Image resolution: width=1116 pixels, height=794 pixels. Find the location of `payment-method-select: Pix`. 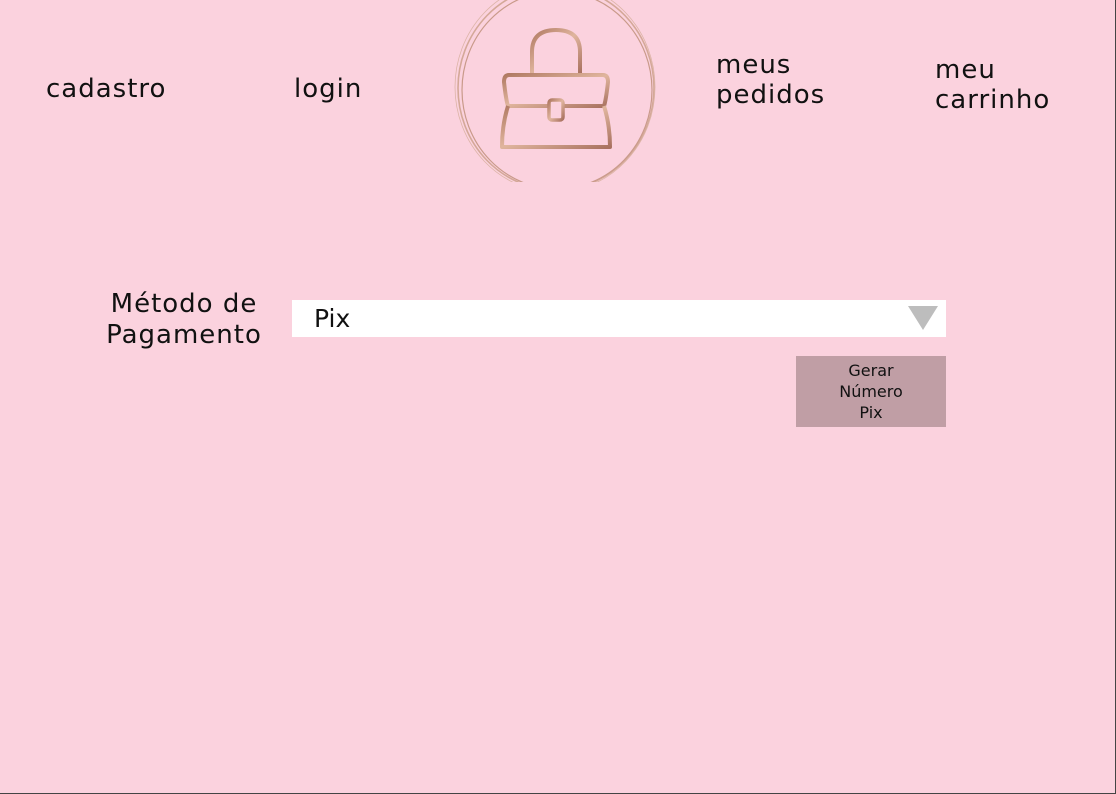

payment-method-select: Pix is located at coordinates (619, 318).